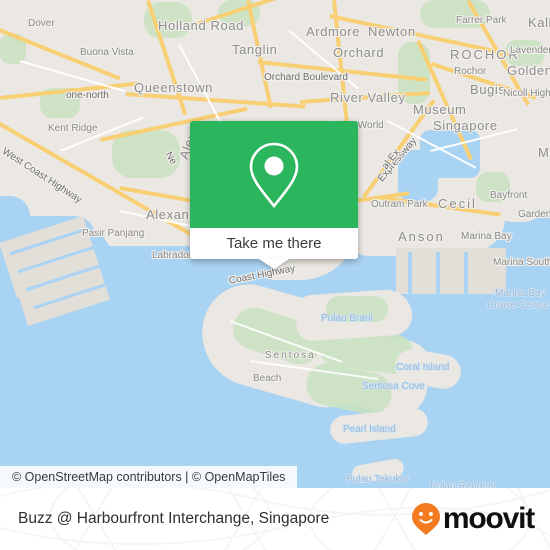 This screenshot has width=550, height=550. I want to click on take-me-there-button: Take me there, so click(273, 243).